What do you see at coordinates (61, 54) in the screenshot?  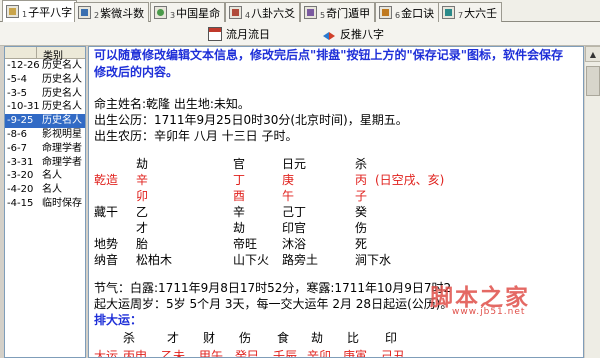 I see `list-header-category: 类别` at bounding box center [61, 54].